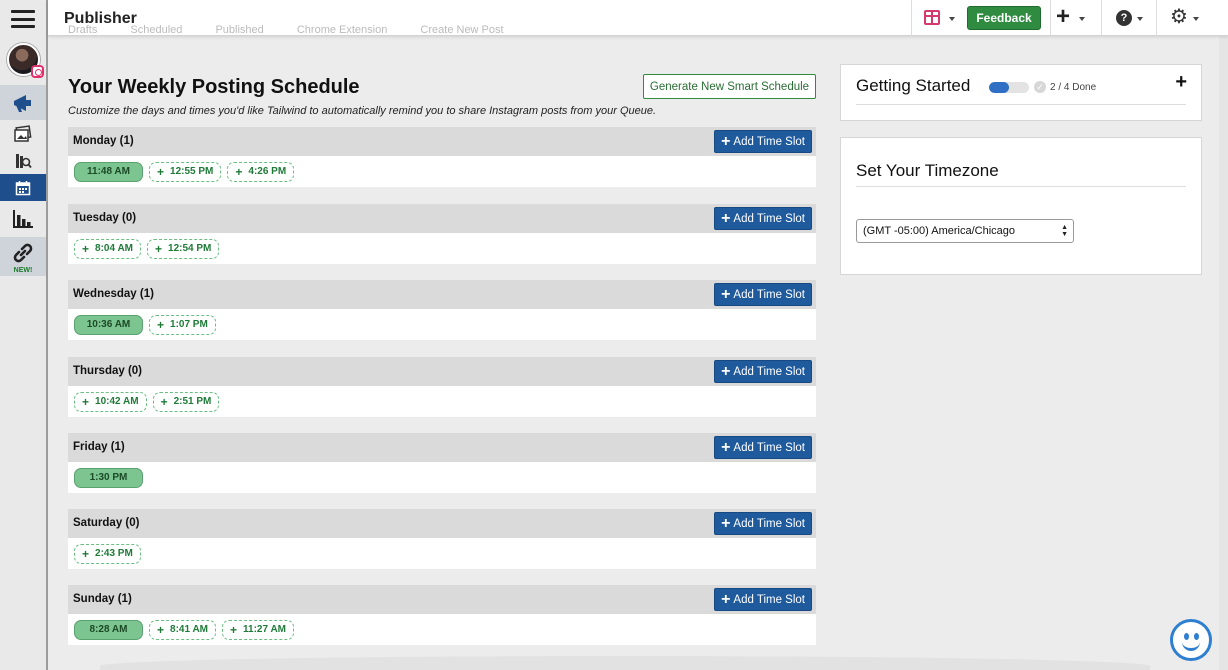  Describe the element at coordinates (103, 141) in the screenshot. I see `day-label: Monday (1)` at that location.